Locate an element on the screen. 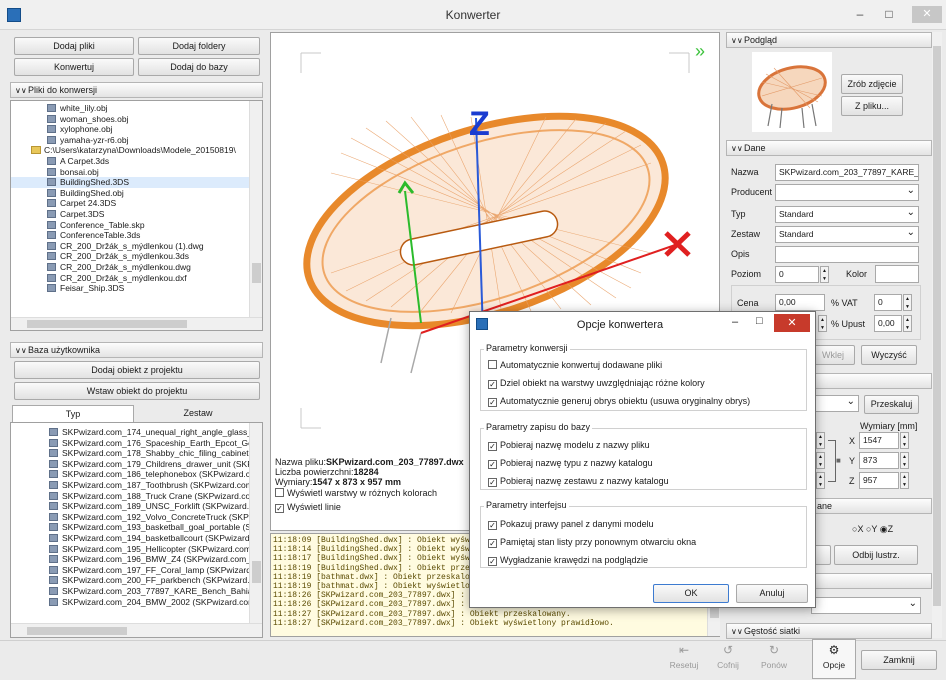  db-vscroll is located at coordinates (255, 523).